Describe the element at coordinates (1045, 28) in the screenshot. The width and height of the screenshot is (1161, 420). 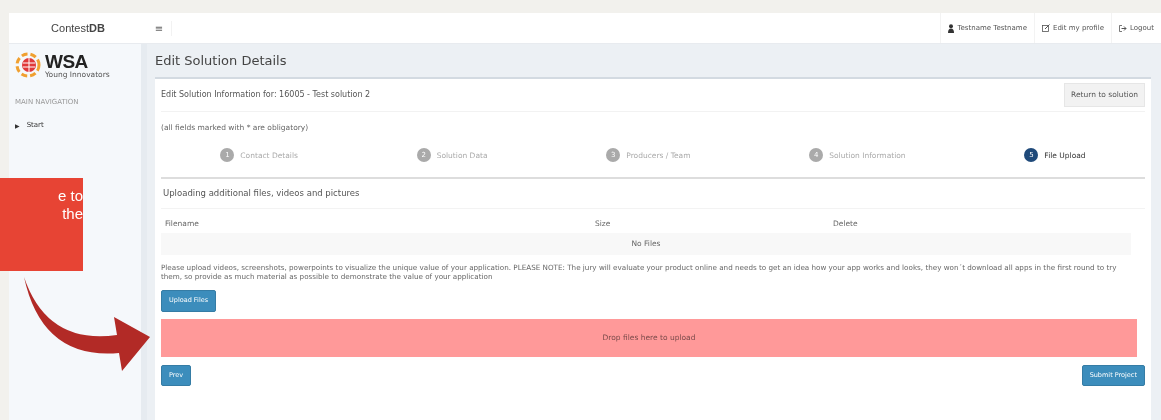
I see `edit-icon` at that location.